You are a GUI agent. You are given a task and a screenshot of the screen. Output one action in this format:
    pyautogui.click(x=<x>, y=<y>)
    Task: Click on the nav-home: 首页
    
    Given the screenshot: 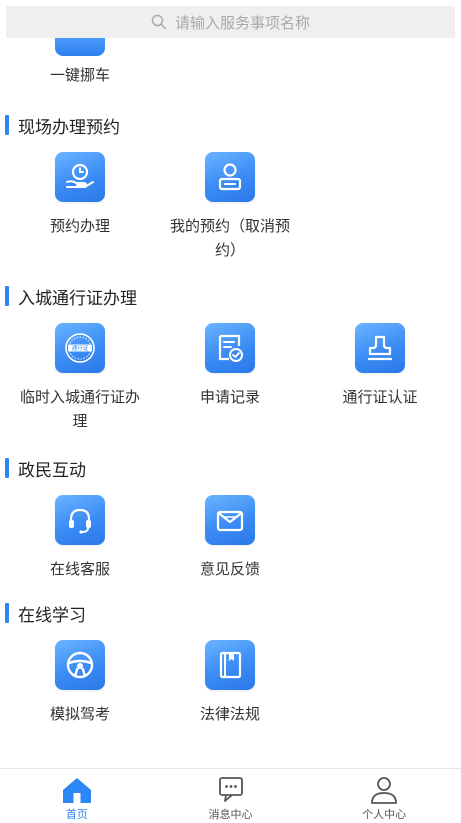 What is the action you would take?
    pyautogui.click(x=77, y=796)
    